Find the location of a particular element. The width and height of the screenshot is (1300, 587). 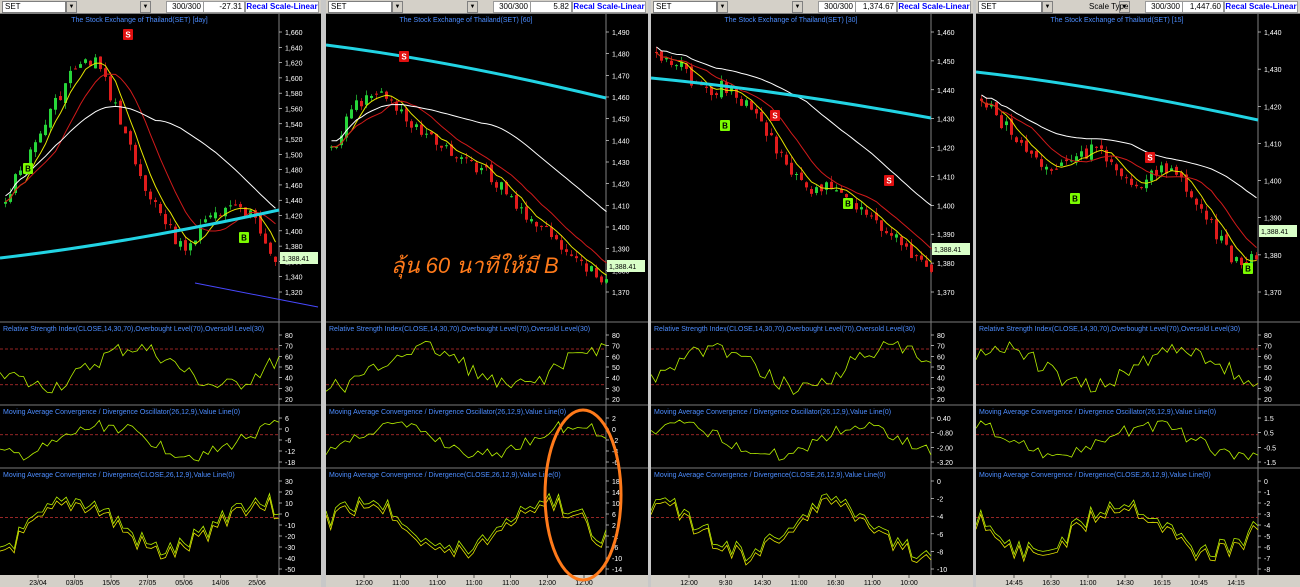

price-axis-tick: 1,450 is located at coordinates (621, 120).